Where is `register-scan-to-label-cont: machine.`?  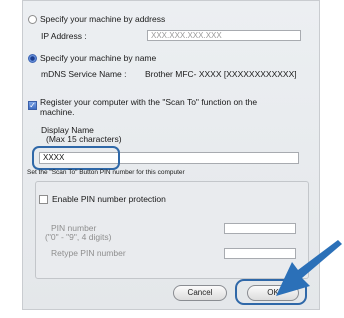 register-scan-to-label-cont: machine. is located at coordinates (57, 112).